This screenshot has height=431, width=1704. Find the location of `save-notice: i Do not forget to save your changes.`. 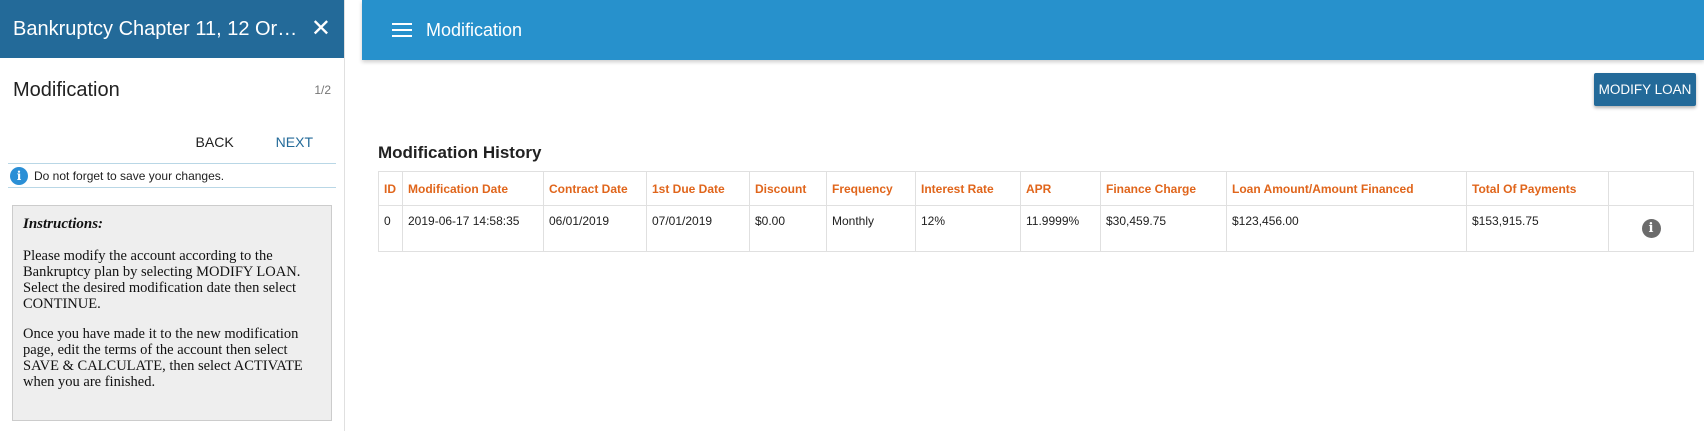

save-notice: i Do not forget to save your changes. is located at coordinates (172, 175).